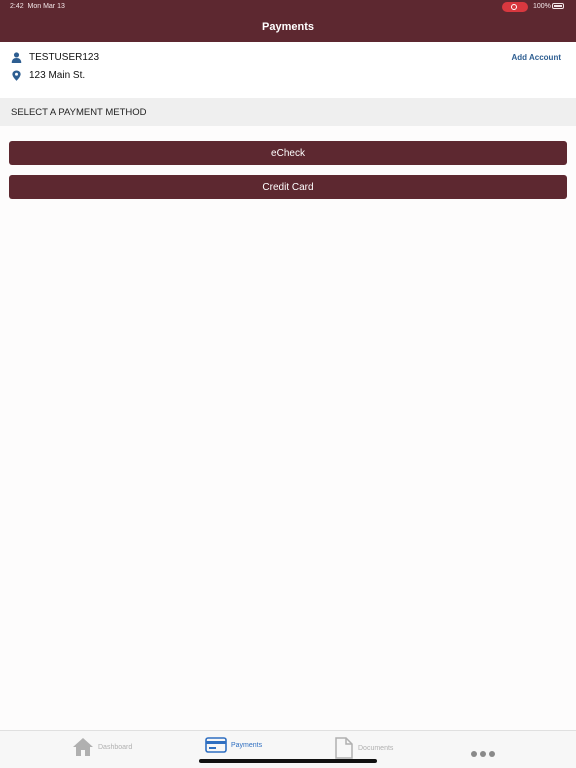 The height and width of the screenshot is (768, 576). I want to click on person-icon, so click(16, 57).